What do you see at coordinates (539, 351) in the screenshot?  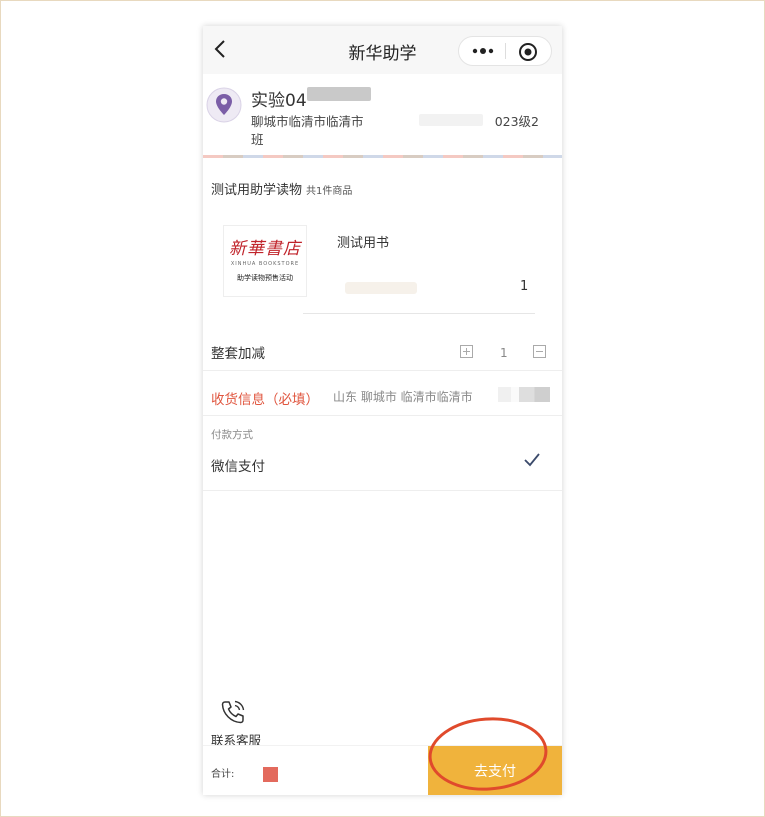 I see `decrement-button` at bounding box center [539, 351].